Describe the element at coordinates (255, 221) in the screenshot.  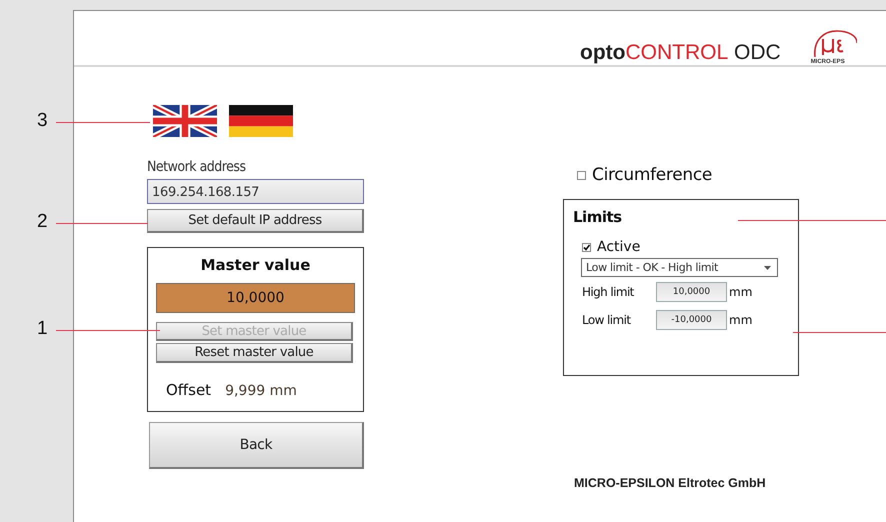
I see `default-ip-button: Set default IP address` at that location.